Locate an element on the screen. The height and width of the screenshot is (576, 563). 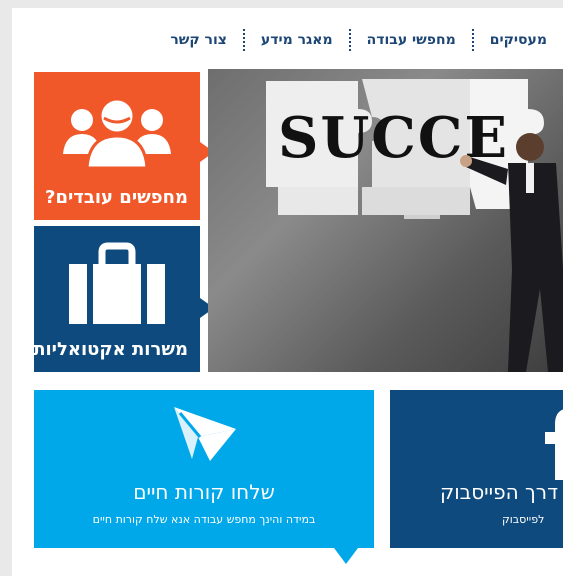
tile-looking-for-employees: מחפשים עובדים? is located at coordinates (124, 146).